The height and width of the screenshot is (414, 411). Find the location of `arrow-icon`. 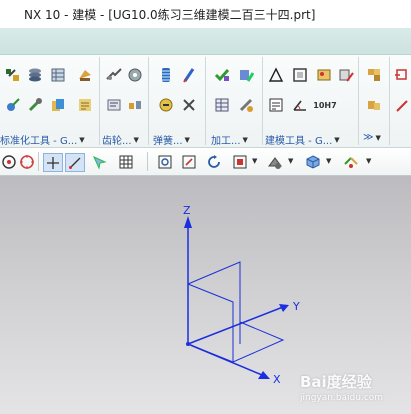

arrow-icon is located at coordinates (402, 75).